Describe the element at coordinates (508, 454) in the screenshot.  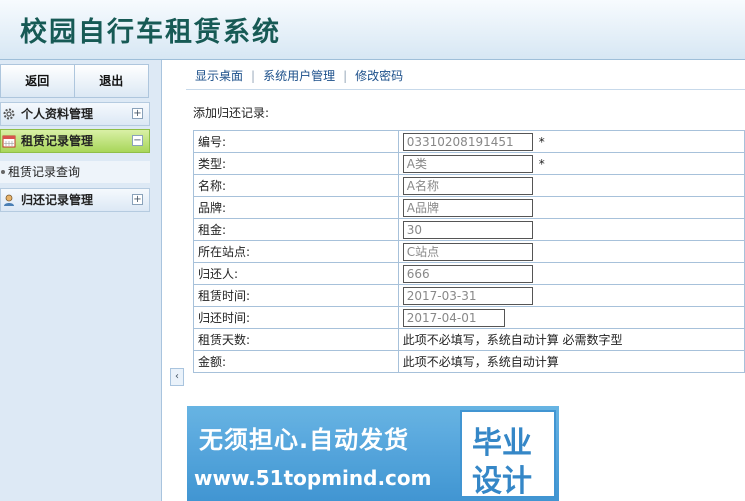
I see `watermark-logo-box: 毕业 设计` at that location.